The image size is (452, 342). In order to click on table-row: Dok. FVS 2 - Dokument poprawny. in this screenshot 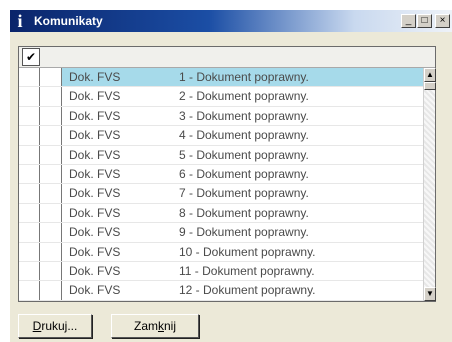, I will do `click(221, 97)`.